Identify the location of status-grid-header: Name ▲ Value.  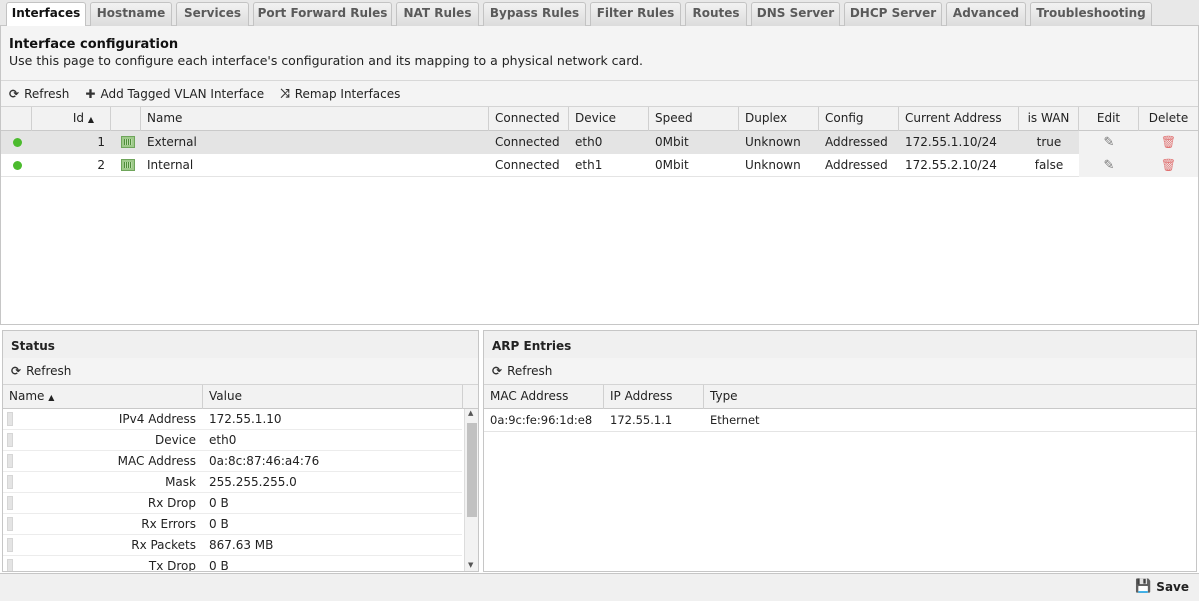
(240, 397).